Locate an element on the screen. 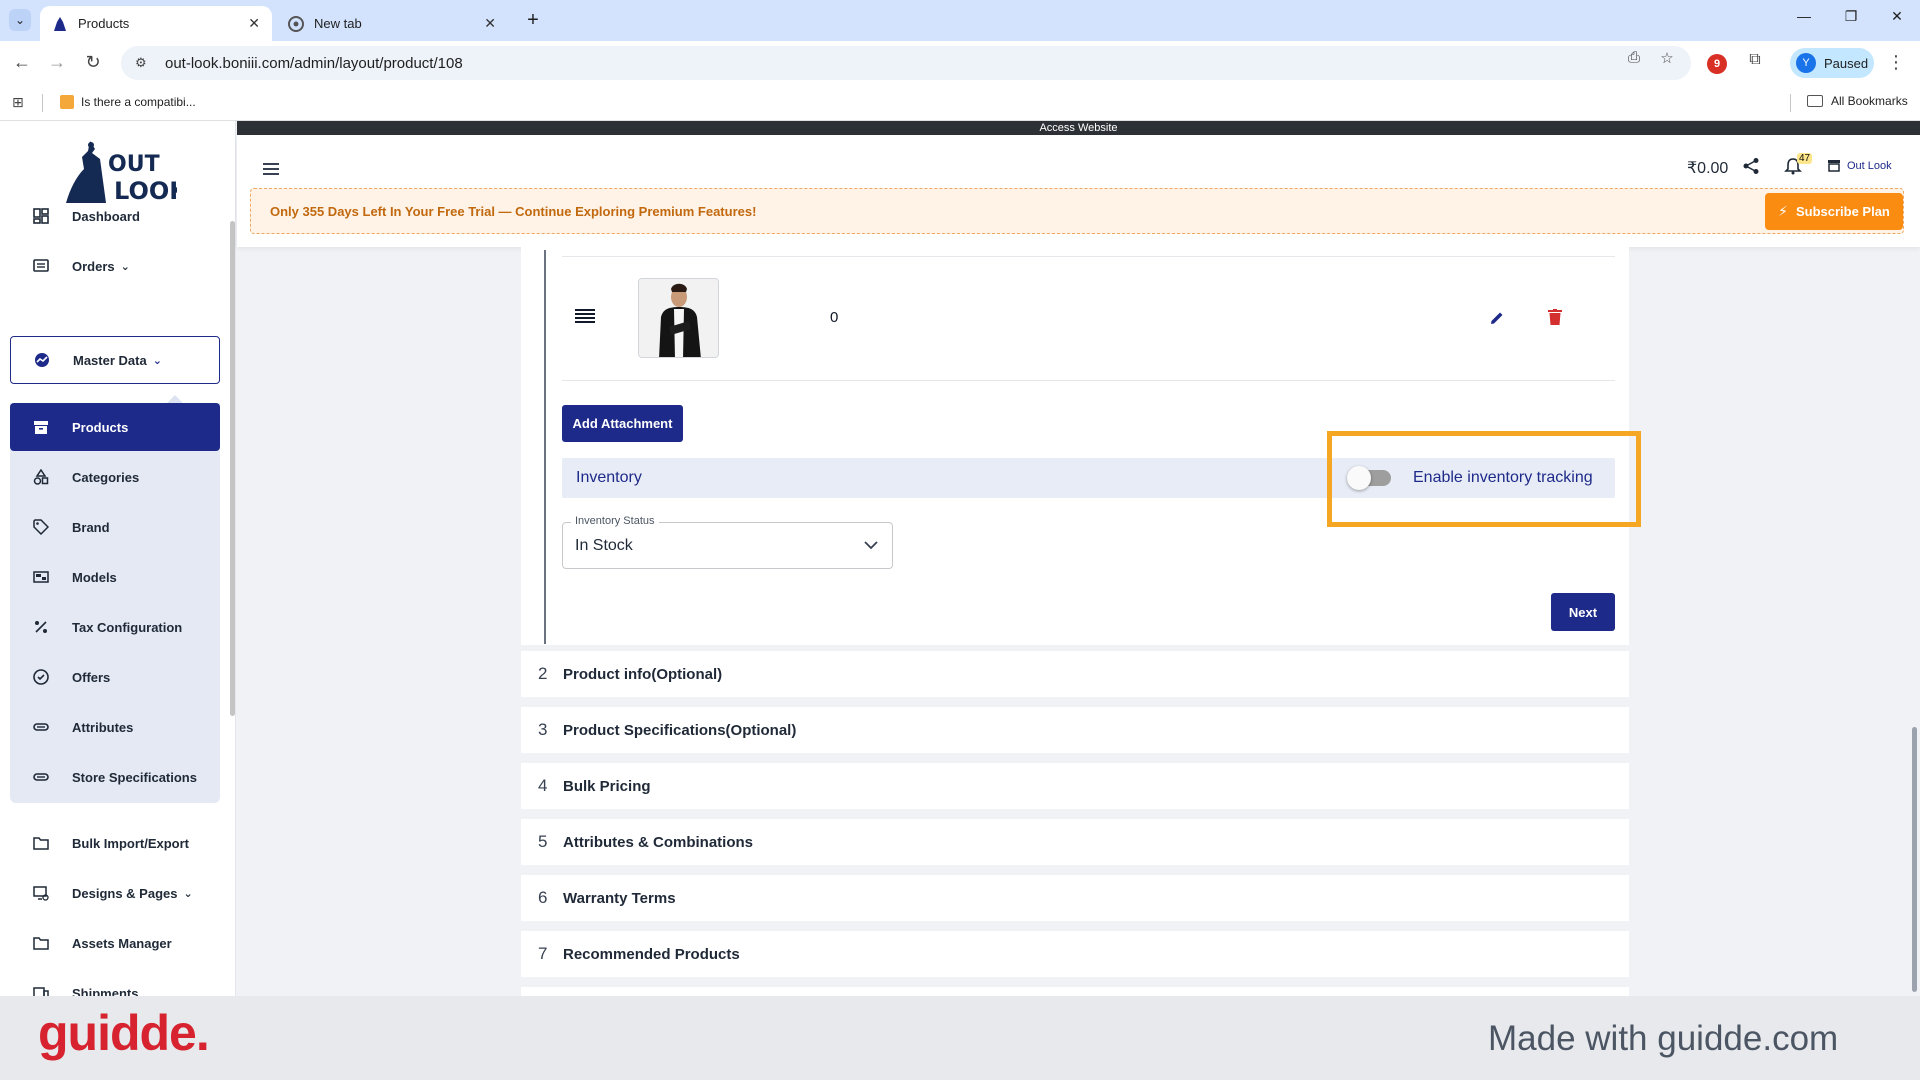  sidebar-item-designs-pages: Designs & Pages ⌄ is located at coordinates (115, 893).